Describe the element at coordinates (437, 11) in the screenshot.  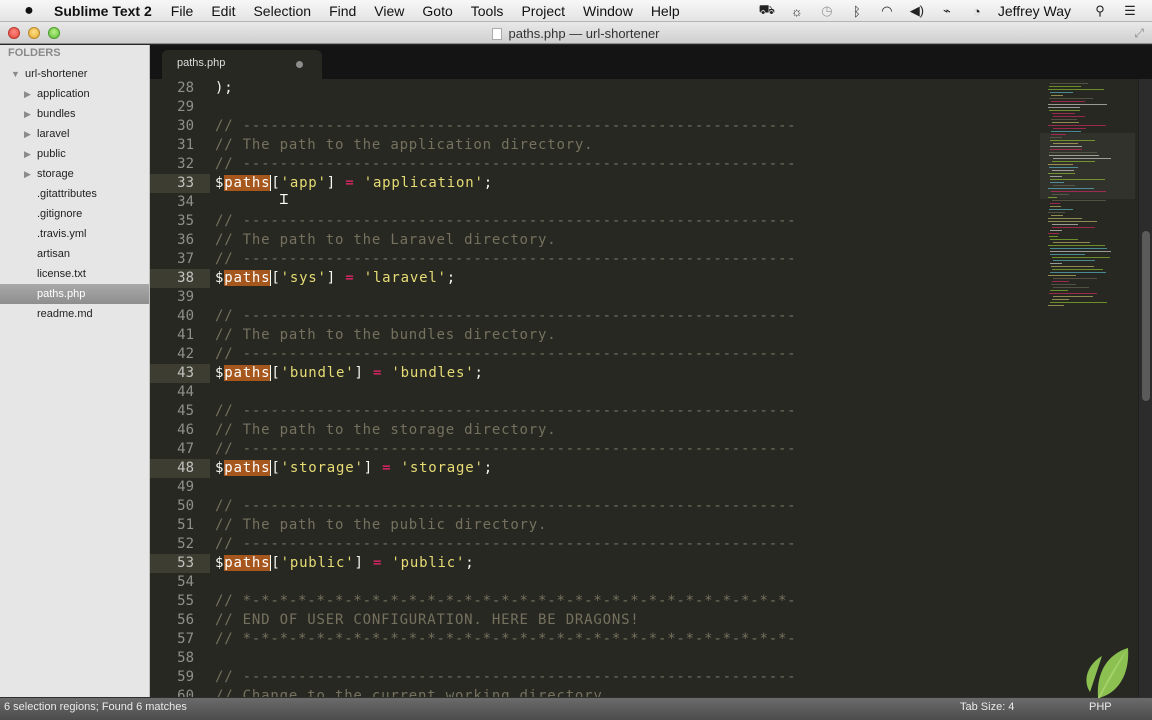
I see `menu-goto: Goto` at that location.